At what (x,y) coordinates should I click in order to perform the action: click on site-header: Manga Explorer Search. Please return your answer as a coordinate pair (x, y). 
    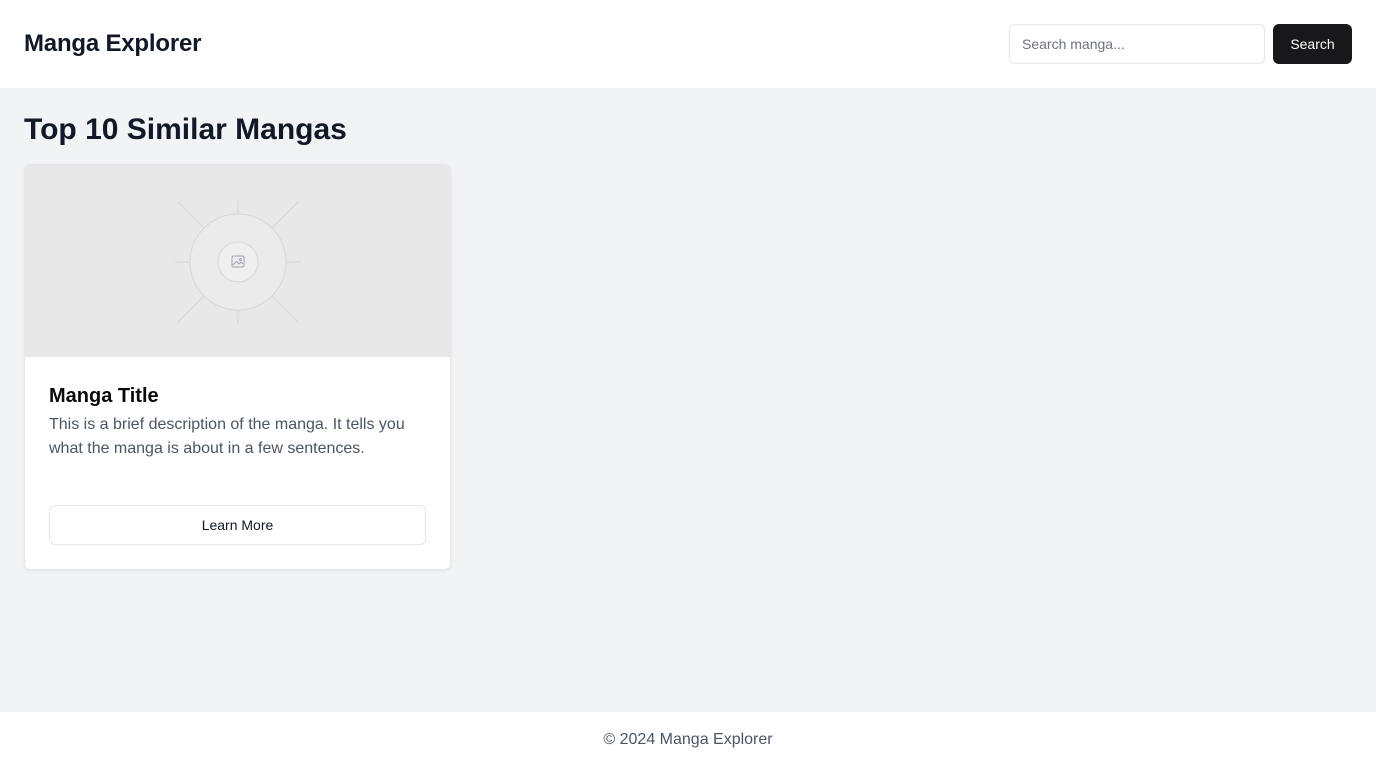
    Looking at the image, I should click on (688, 44).